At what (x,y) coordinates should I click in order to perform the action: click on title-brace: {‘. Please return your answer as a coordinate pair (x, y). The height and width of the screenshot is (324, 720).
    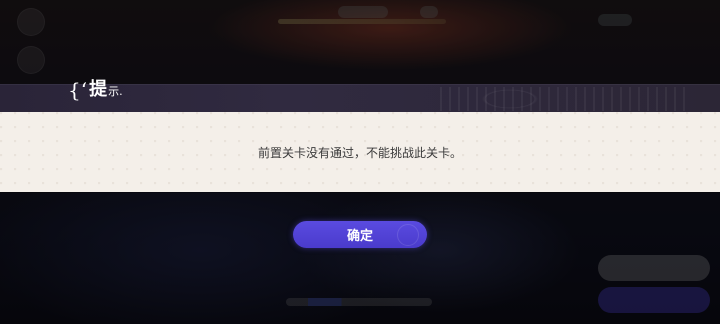
    Looking at the image, I should click on (78, 90).